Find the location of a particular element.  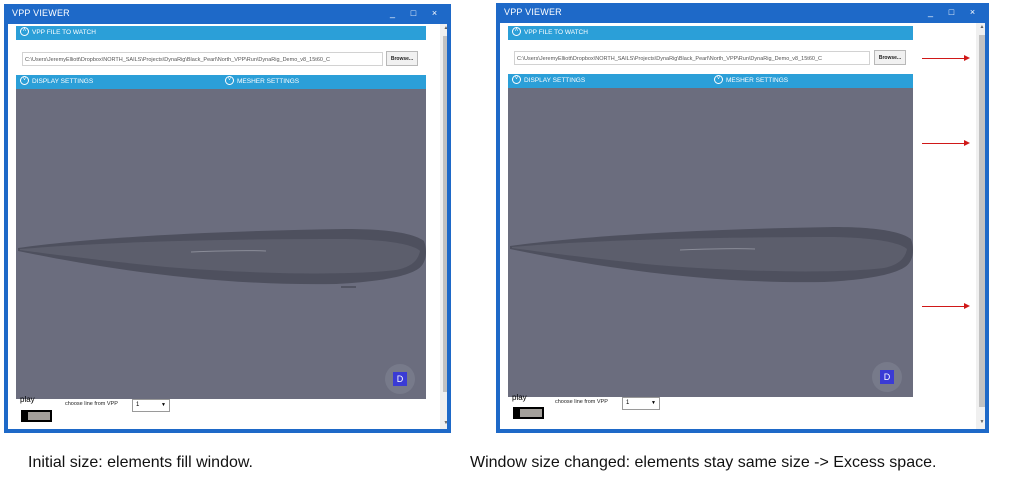

caption-initial-size: Initial size: elements fill window. is located at coordinates (140, 462).